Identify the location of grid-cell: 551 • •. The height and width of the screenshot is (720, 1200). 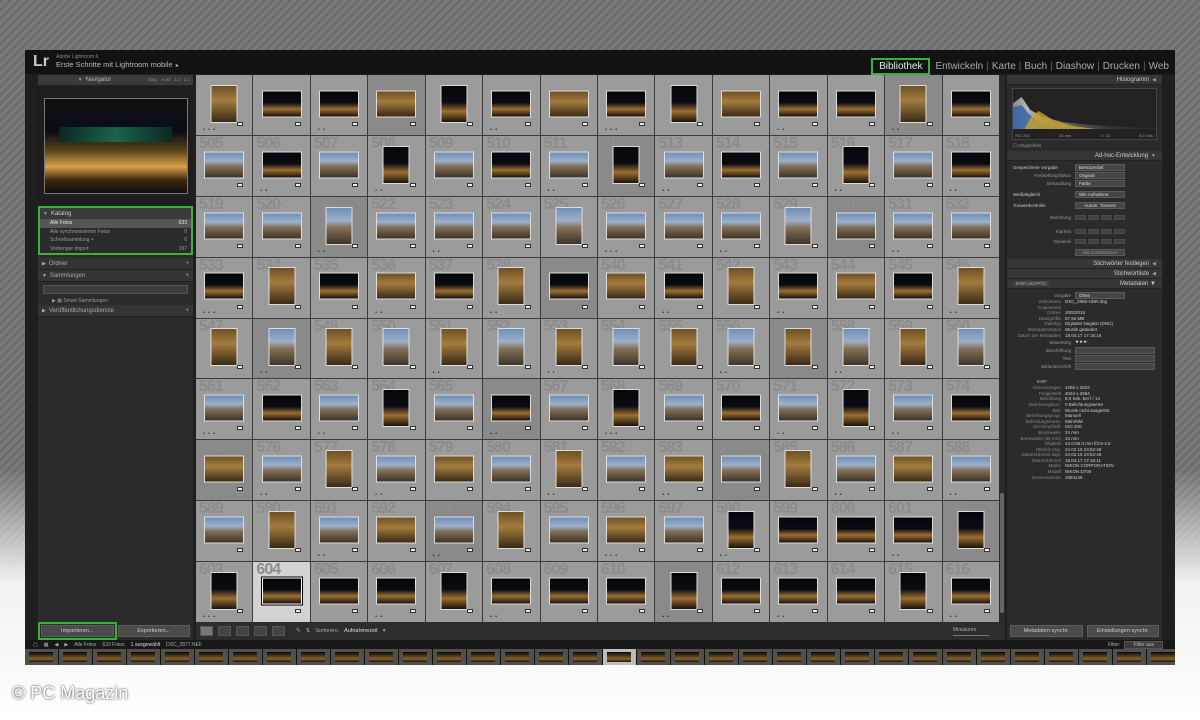
(454, 348).